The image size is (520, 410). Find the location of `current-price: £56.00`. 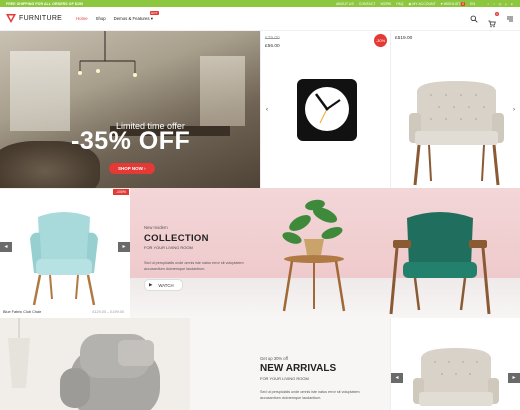

current-price: £56.00 is located at coordinates (272, 46).